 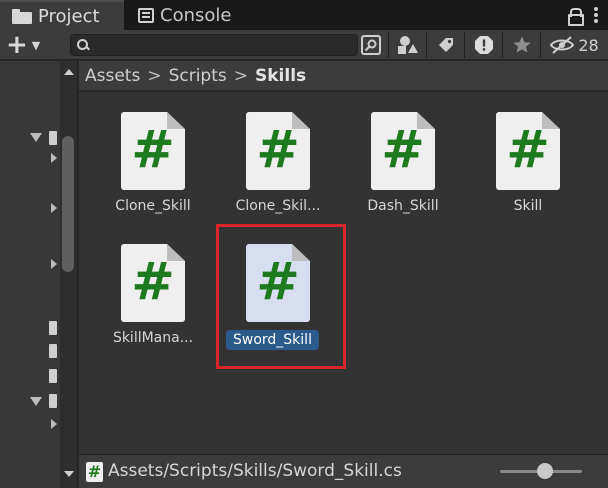 I want to click on shapes-icon, so click(x=408, y=45).